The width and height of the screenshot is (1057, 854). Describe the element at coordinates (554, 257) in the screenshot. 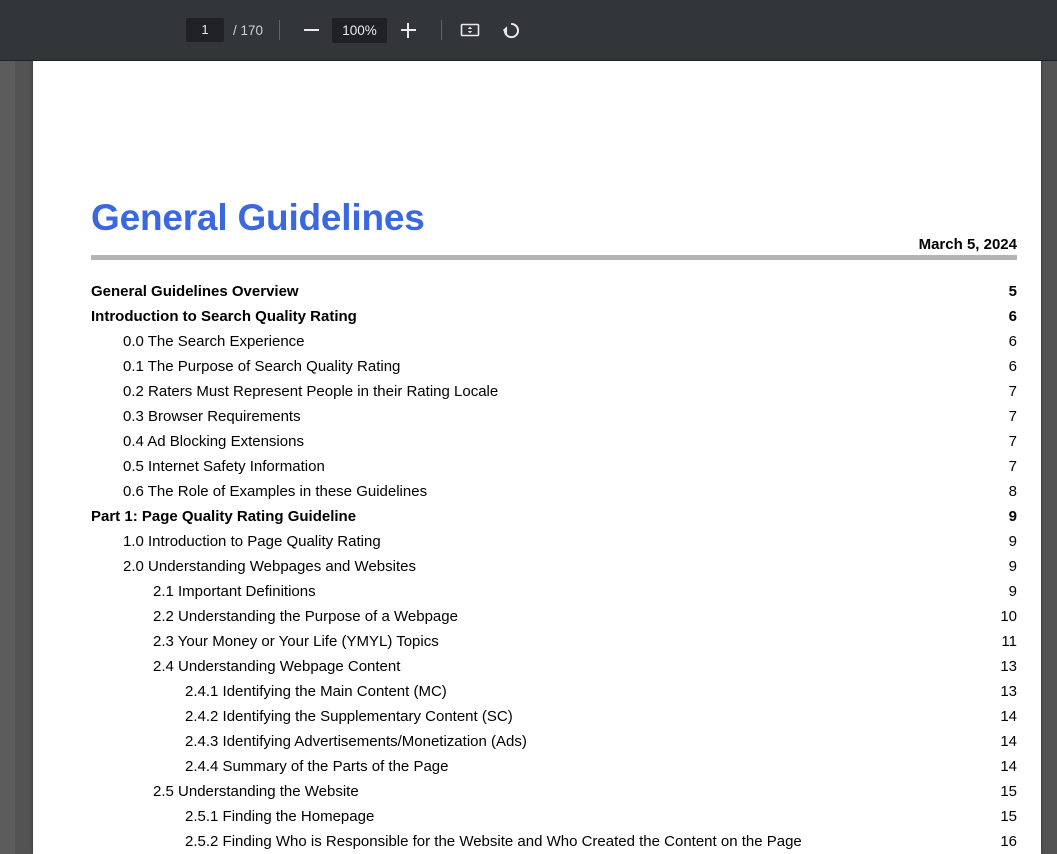

I see `title-divider` at that location.